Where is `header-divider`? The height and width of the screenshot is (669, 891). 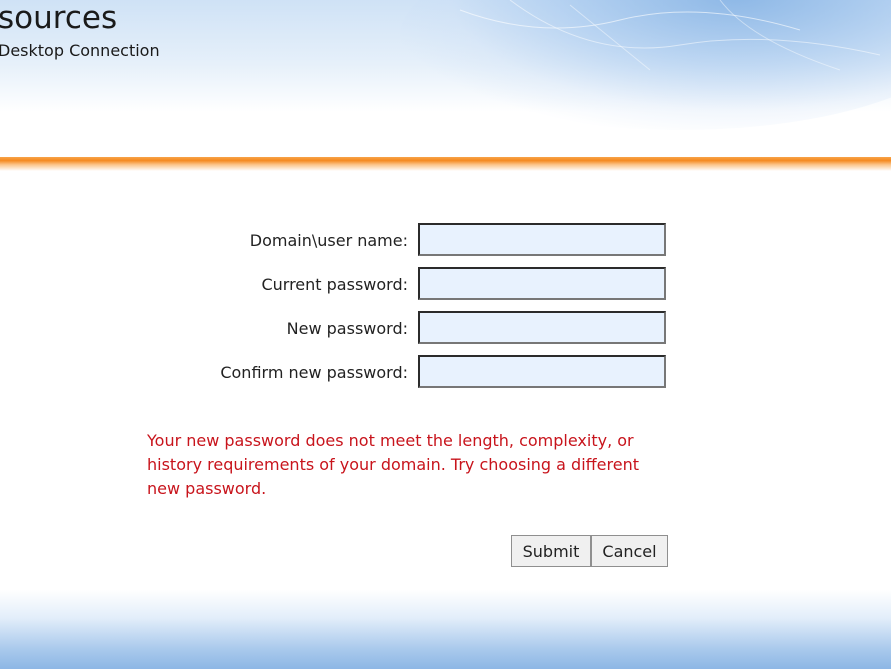
header-divider is located at coordinates (445, 164).